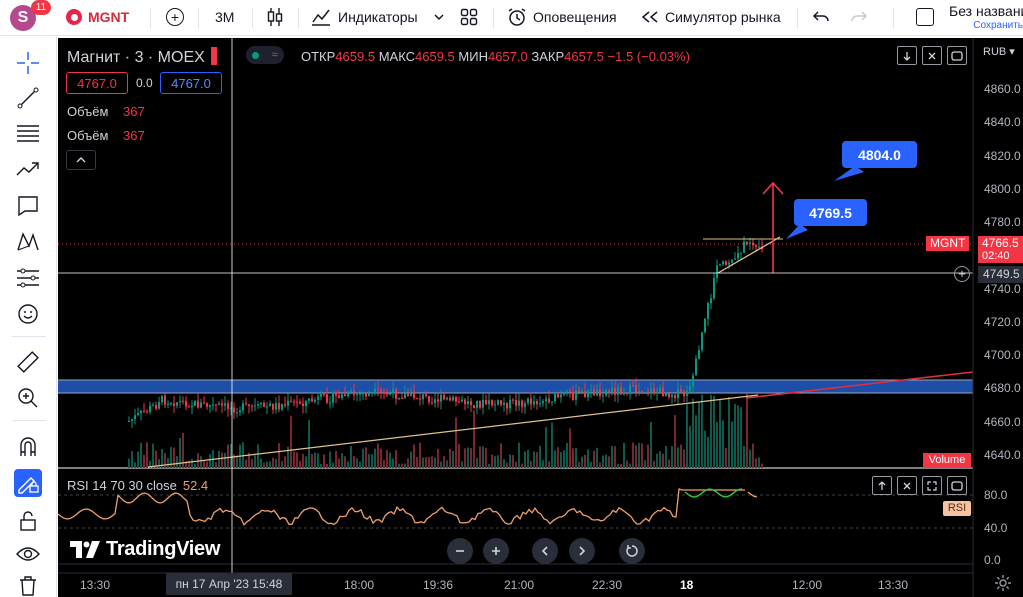 The height and width of the screenshot is (597, 1023). I want to click on divider, so click(493, 18).